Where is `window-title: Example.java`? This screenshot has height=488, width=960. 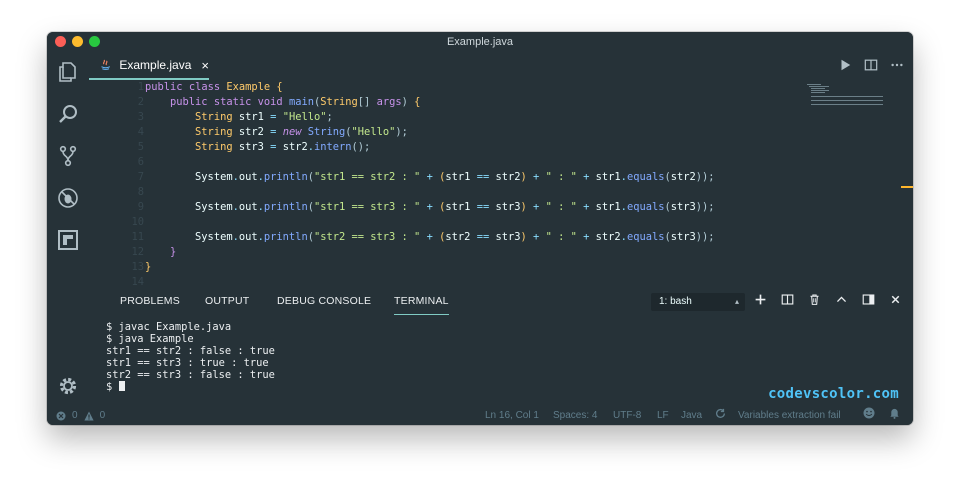
window-title: Example.java is located at coordinates (480, 42).